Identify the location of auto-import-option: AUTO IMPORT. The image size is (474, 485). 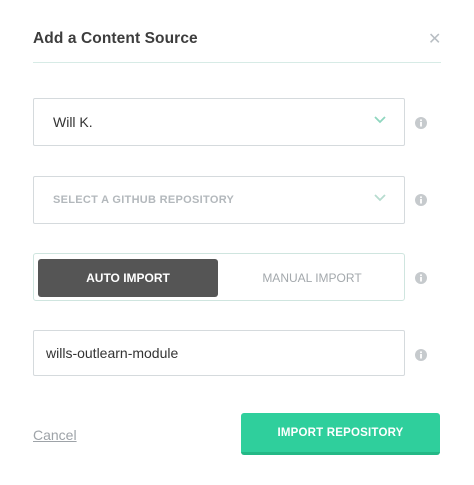
(128, 278).